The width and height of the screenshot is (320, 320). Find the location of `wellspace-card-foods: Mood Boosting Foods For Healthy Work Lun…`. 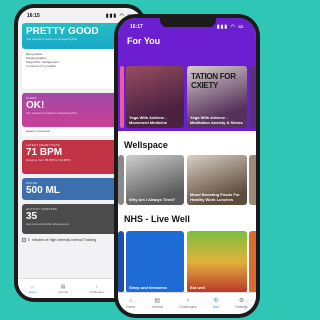

wellspace-card-foods: Mood Boosting Foods For Healthy Work Lun… is located at coordinates (217, 180).